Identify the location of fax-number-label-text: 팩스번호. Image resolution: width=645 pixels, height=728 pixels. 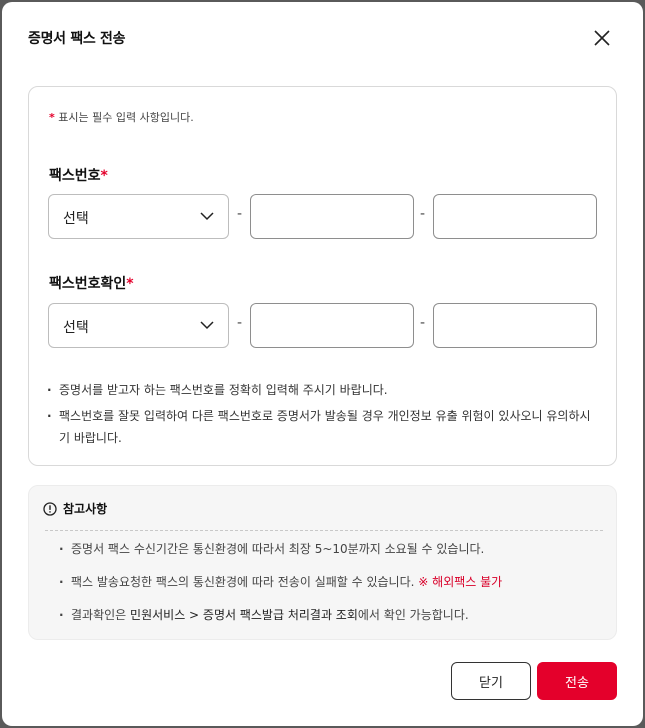
(75, 176).